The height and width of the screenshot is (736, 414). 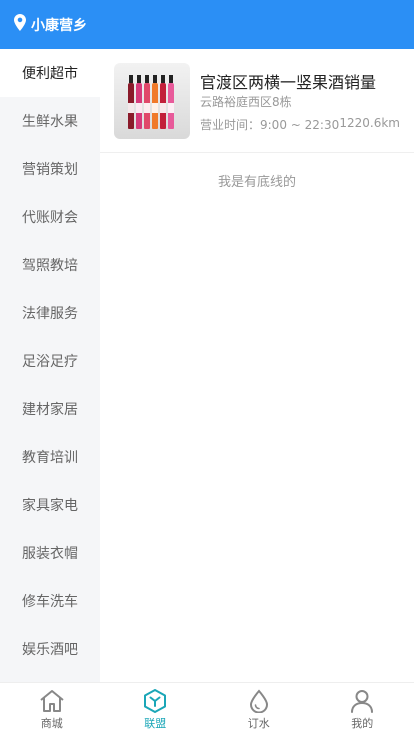 I want to click on sidebar-item-accounting: 代账财会, so click(x=50, y=217).